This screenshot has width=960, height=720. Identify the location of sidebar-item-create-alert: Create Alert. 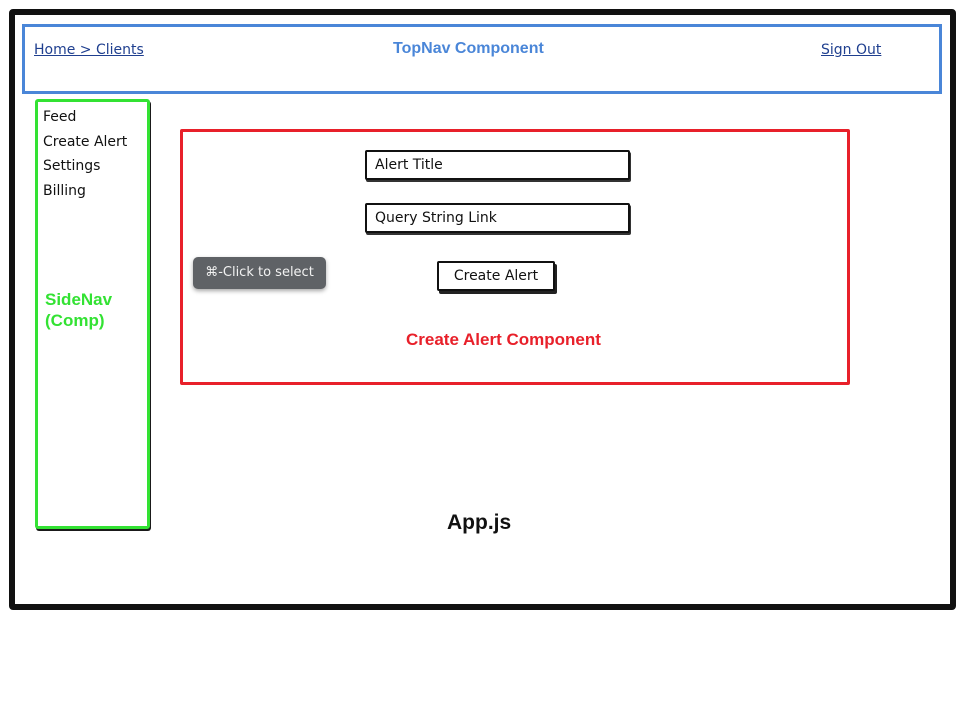
(85, 142).